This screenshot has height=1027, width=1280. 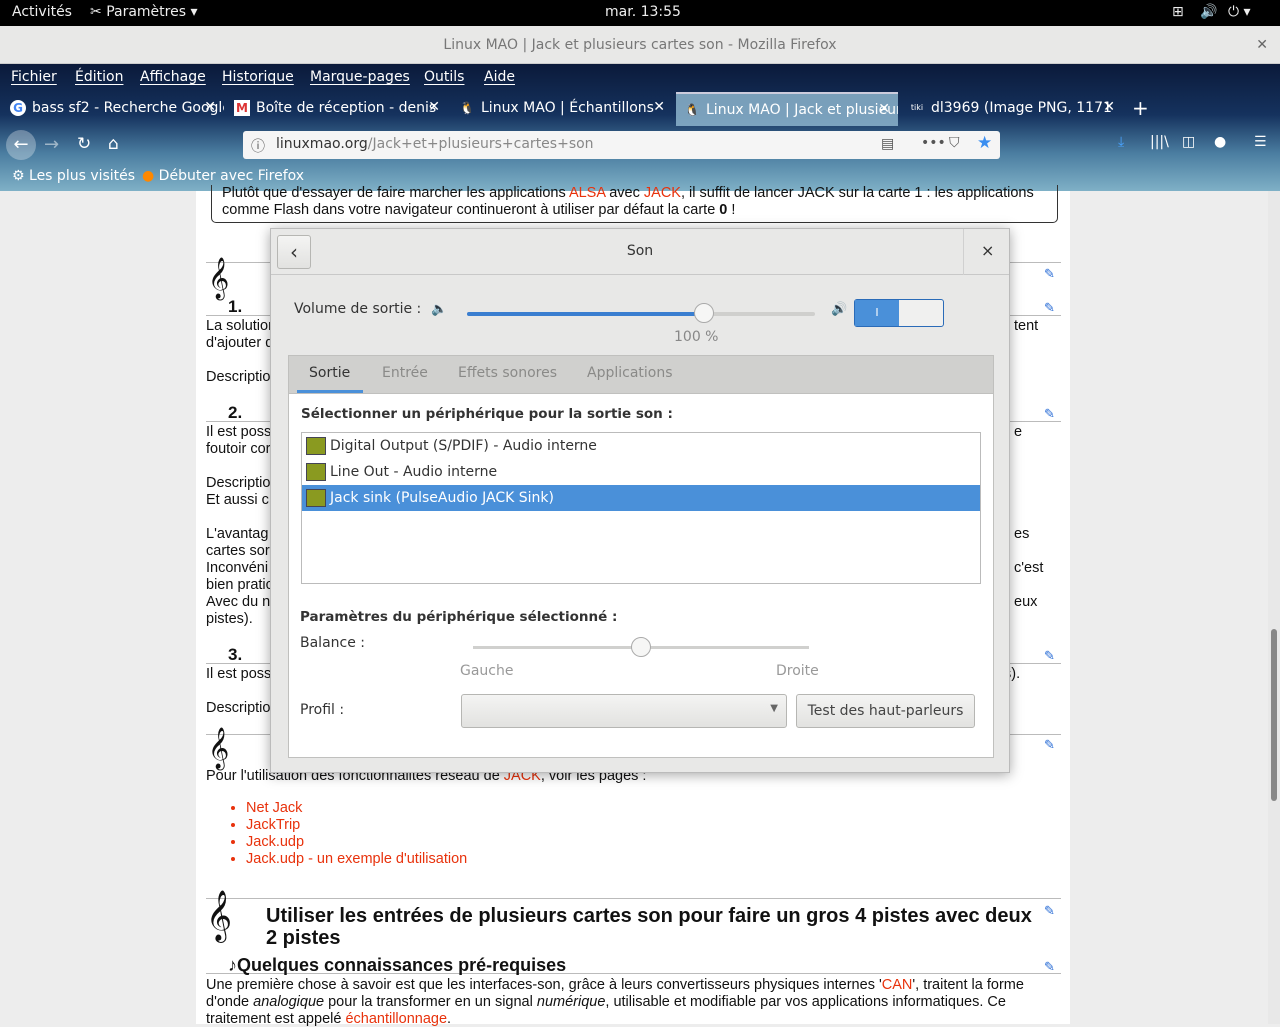 I want to click on info-icon: ⓘ, so click(x=258, y=146).